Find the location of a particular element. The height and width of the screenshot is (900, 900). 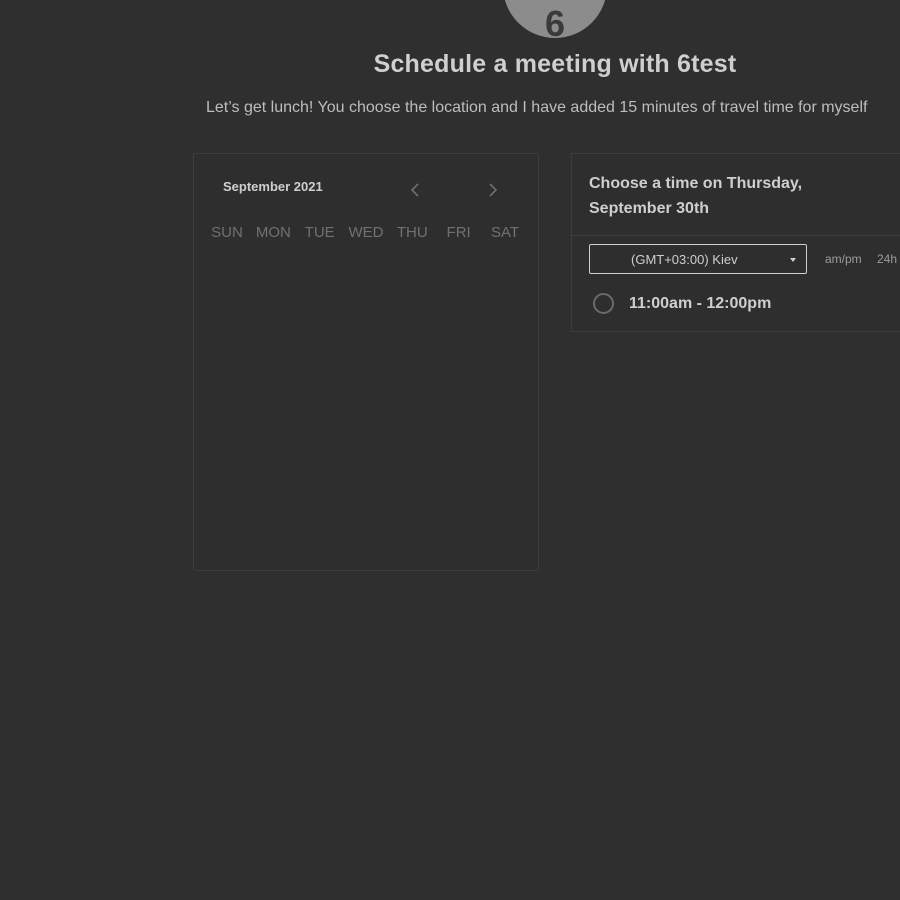

radio-circle-icon is located at coordinates (603, 303).